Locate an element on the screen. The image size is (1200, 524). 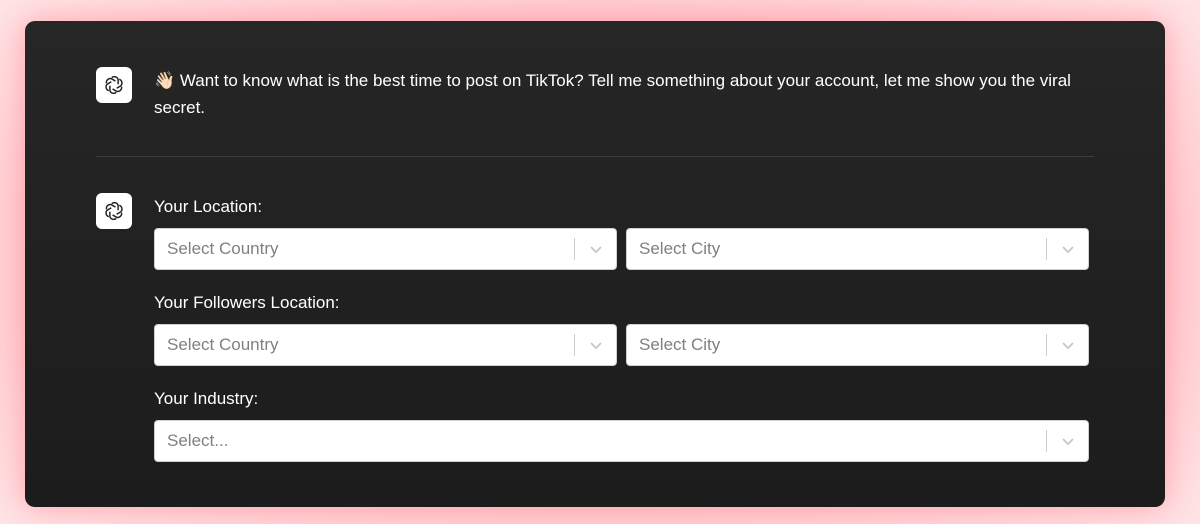
followers-country-placeholder: Select Country is located at coordinates (223, 344).